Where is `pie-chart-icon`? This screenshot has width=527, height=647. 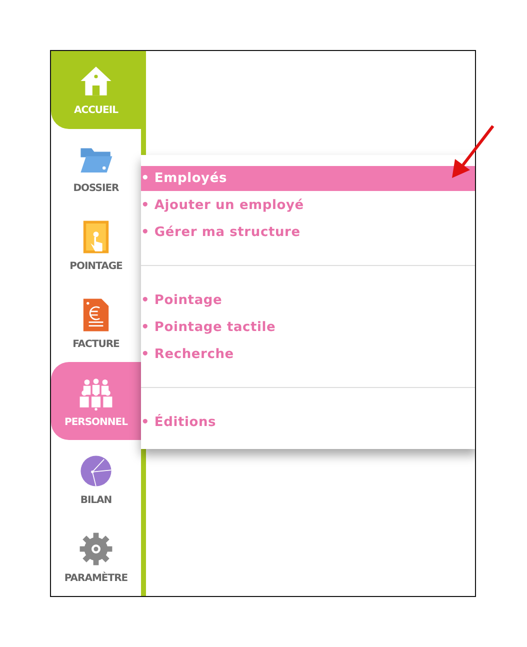 pie-chart-icon is located at coordinates (96, 470).